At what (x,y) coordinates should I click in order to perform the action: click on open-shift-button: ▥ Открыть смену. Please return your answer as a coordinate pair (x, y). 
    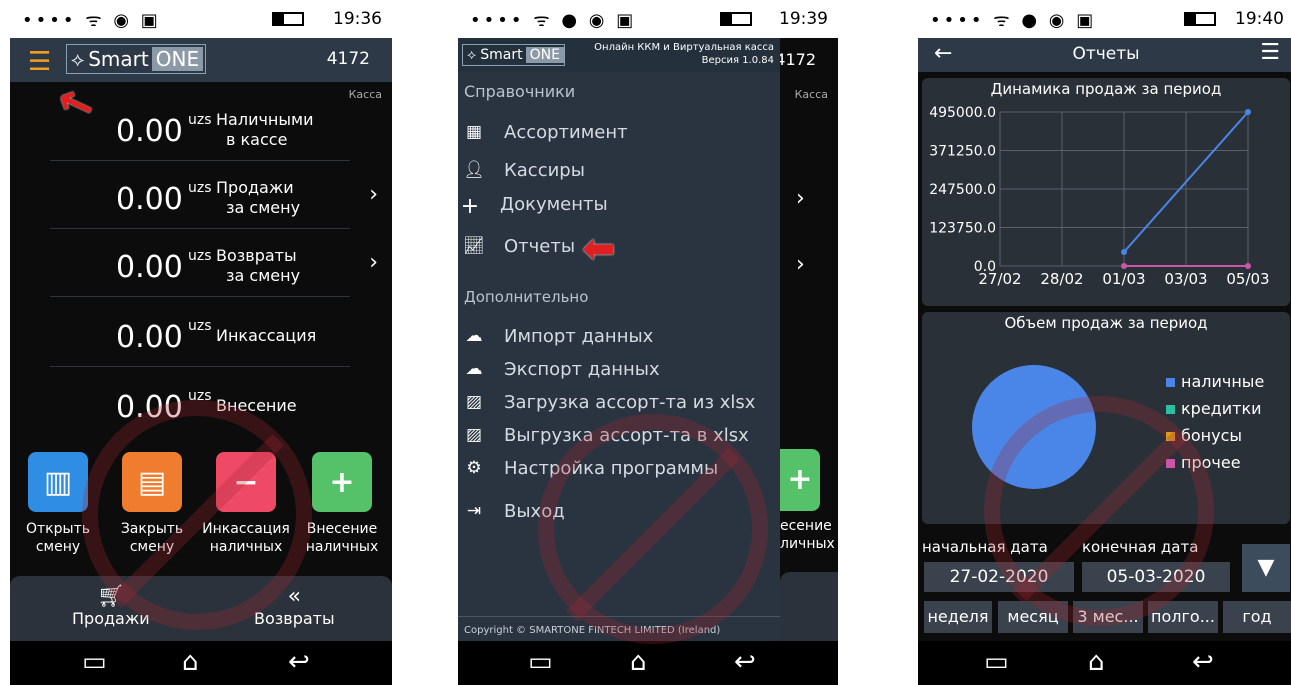
    Looking at the image, I should click on (58, 504).